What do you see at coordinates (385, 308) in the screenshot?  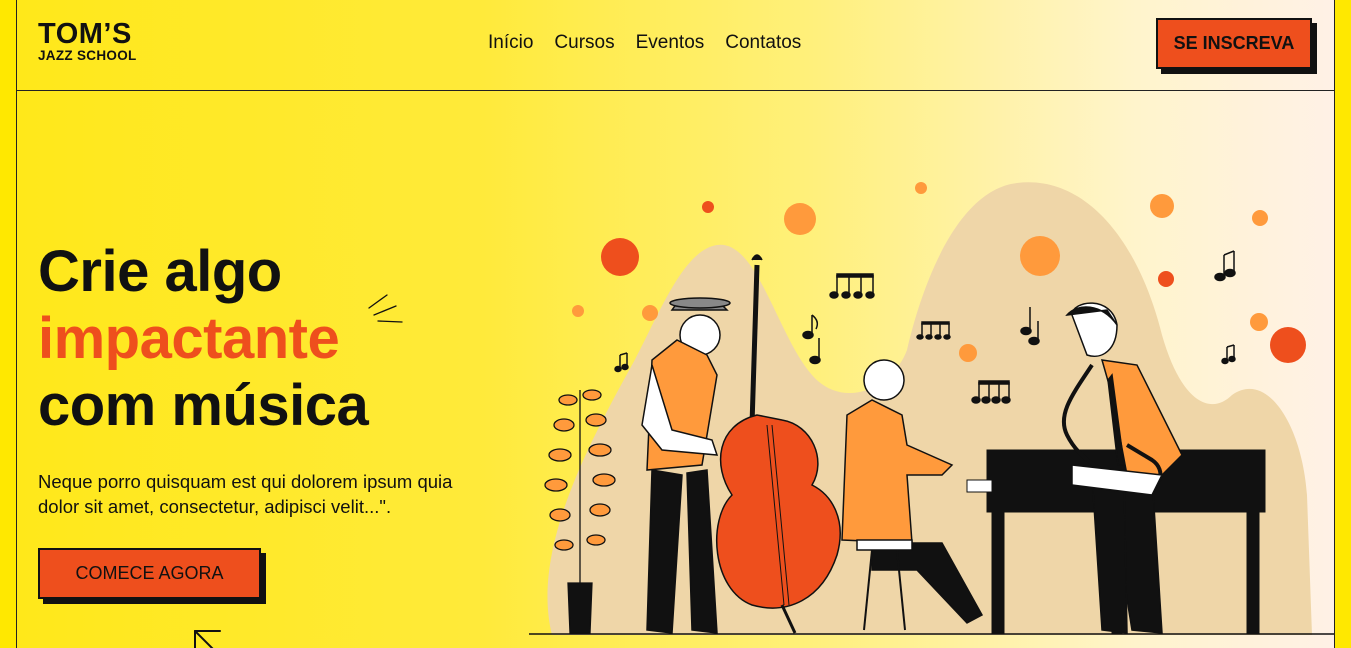 I see `sparkle-lines-icon` at bounding box center [385, 308].